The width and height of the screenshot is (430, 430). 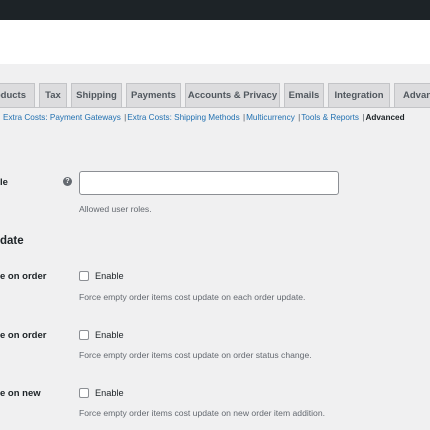 What do you see at coordinates (215, 42) in the screenshot?
I see `page-header` at bounding box center [215, 42].